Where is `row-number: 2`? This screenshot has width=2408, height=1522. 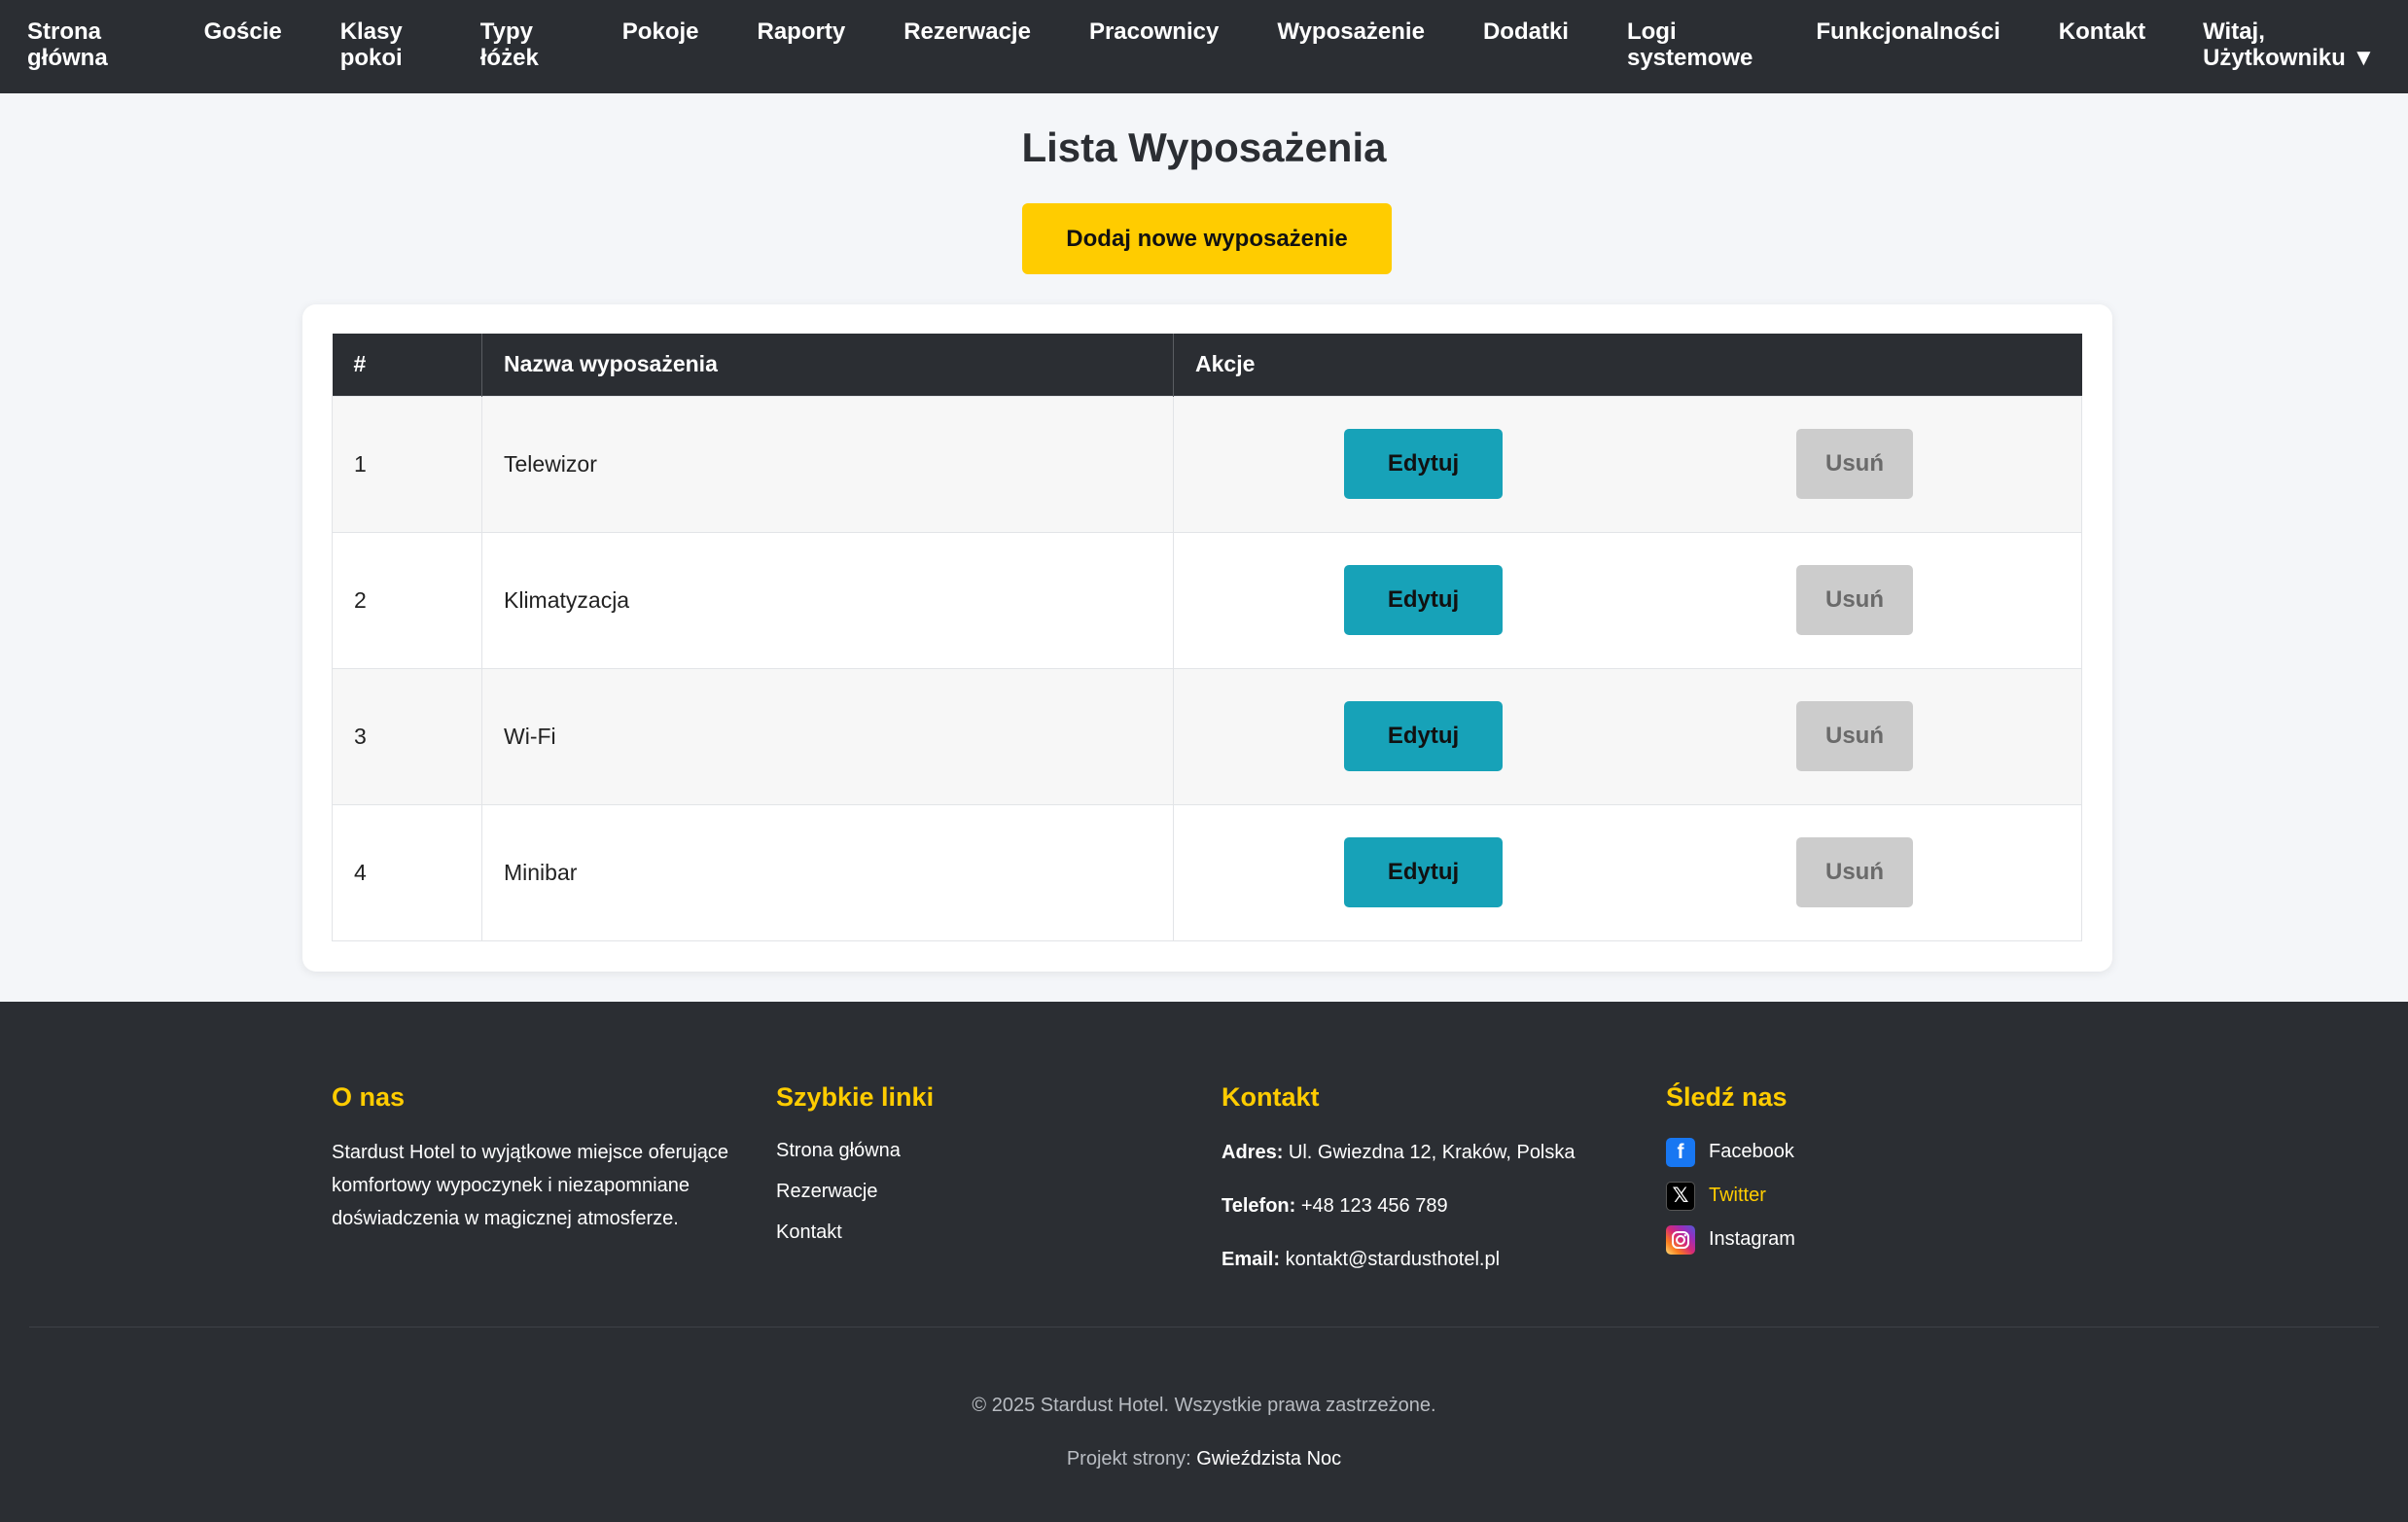 row-number: 2 is located at coordinates (407, 600).